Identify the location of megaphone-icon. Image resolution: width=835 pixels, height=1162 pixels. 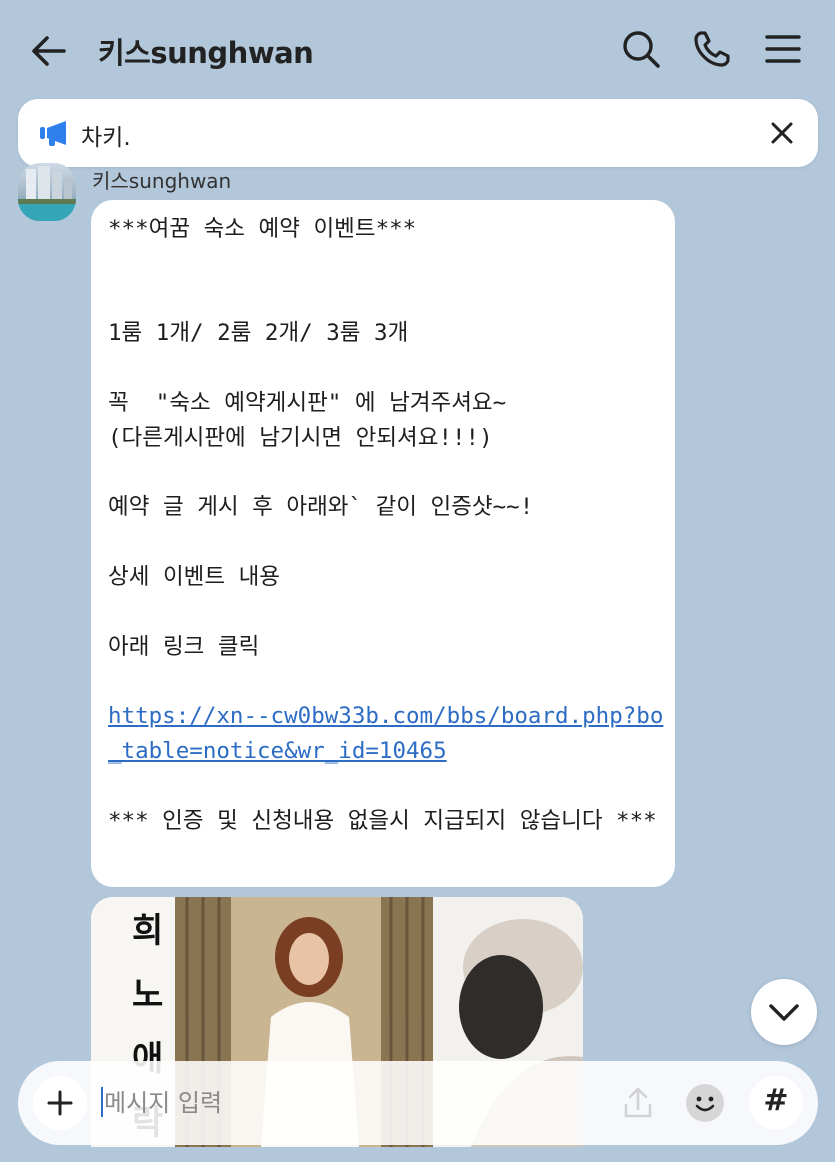
(53, 133).